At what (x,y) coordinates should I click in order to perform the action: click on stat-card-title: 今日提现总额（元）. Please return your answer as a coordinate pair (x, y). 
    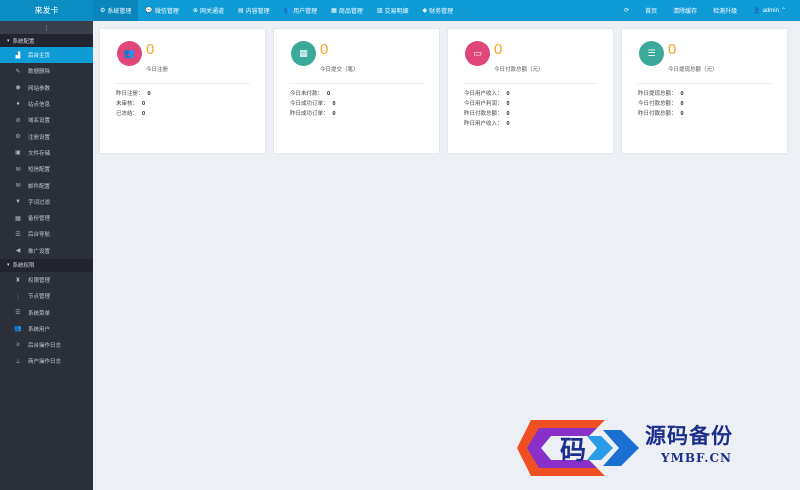
    Looking at the image, I should click on (693, 70).